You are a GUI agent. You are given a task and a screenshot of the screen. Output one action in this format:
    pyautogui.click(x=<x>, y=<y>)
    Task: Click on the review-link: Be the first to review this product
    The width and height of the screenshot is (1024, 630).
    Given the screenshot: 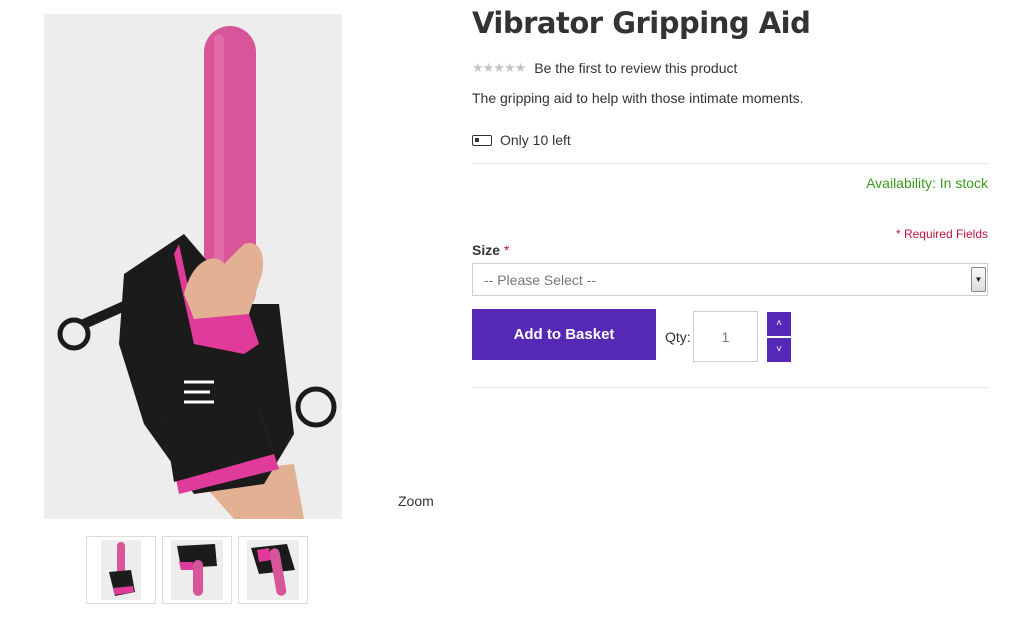 What is the action you would take?
    pyautogui.click(x=635, y=68)
    